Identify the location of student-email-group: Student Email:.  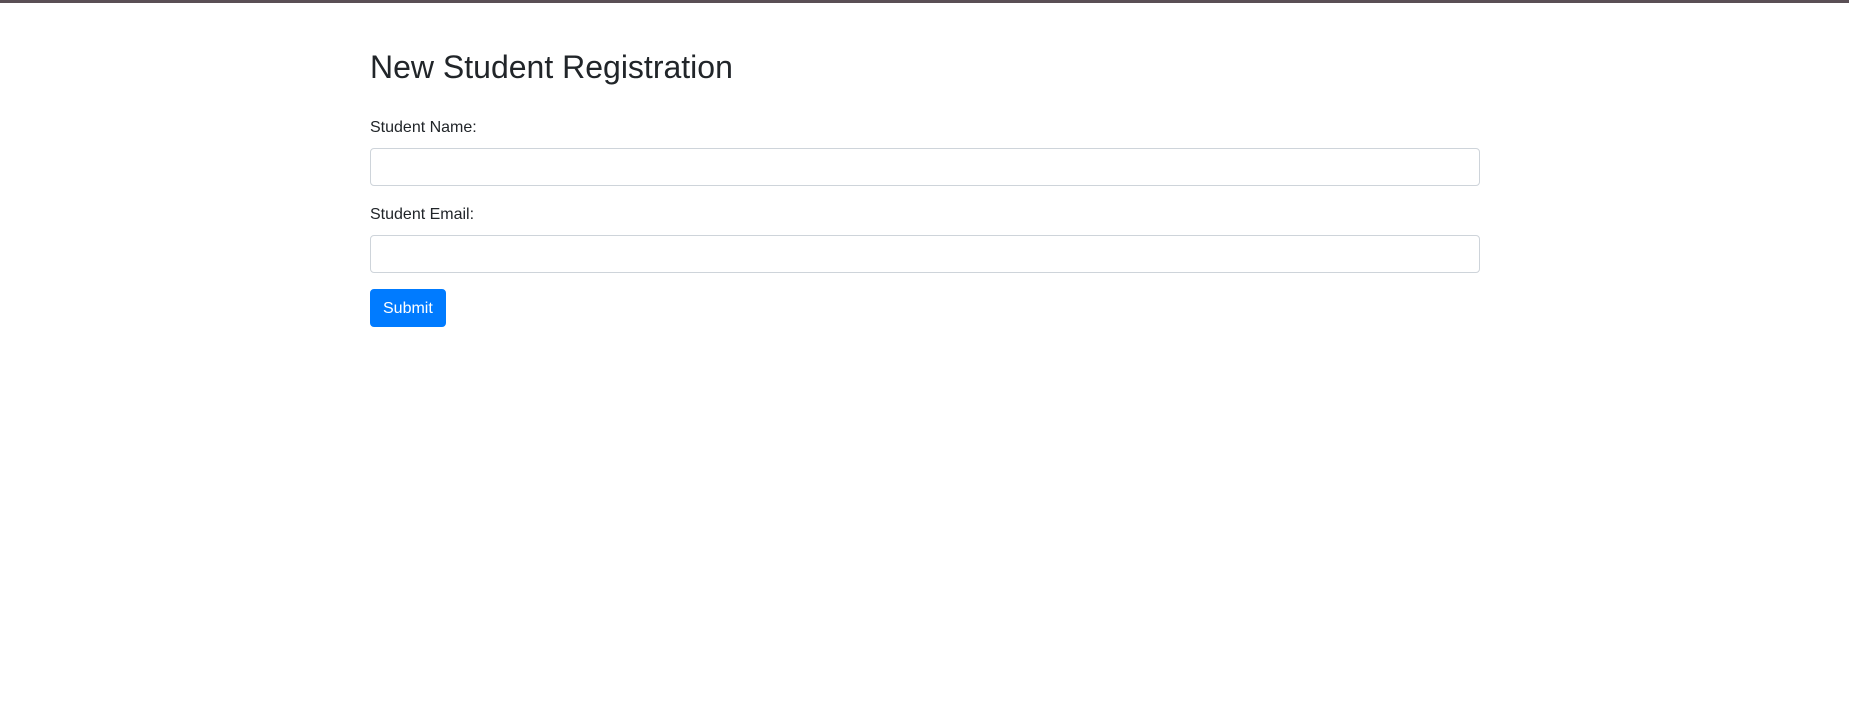
(925, 238).